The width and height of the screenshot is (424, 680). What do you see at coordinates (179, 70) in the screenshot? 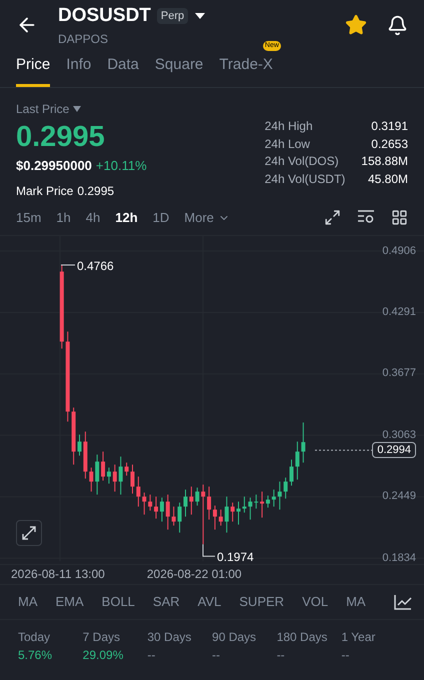
I see `tab: Square` at bounding box center [179, 70].